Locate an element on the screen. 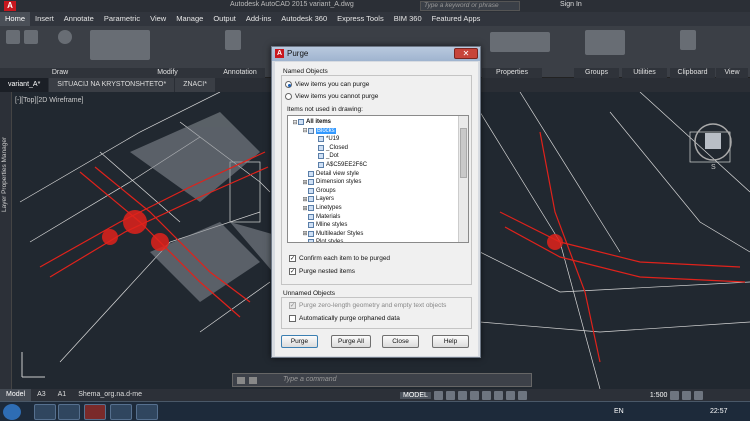 The height and width of the screenshot is (421, 750). line-tool-icon is located at coordinates (13, 37).